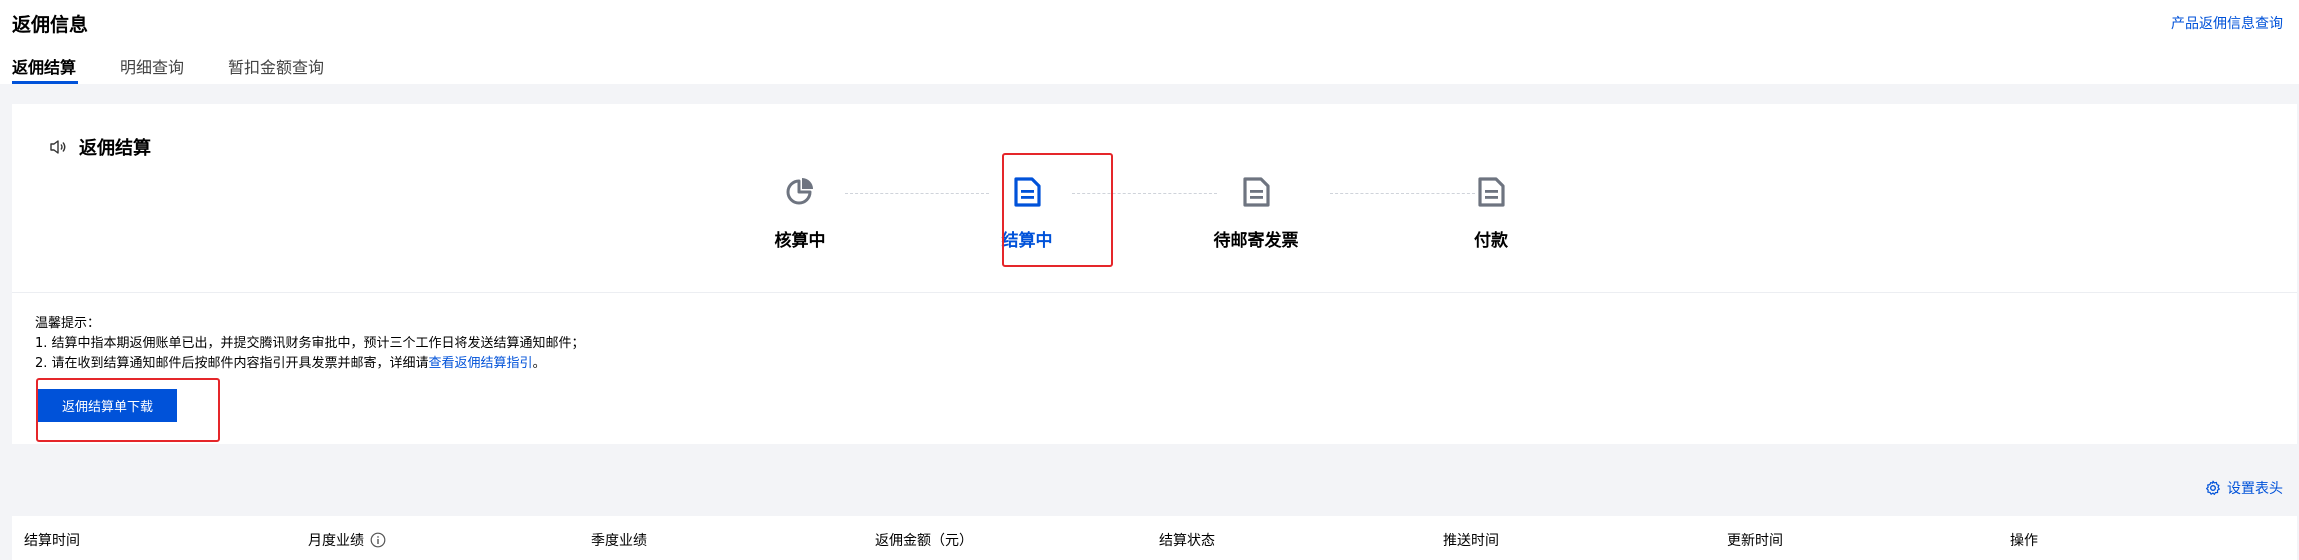 This screenshot has width=2299, height=560. Describe the element at coordinates (2255, 489) in the screenshot. I see `table-settings-label: 设置表头` at that location.